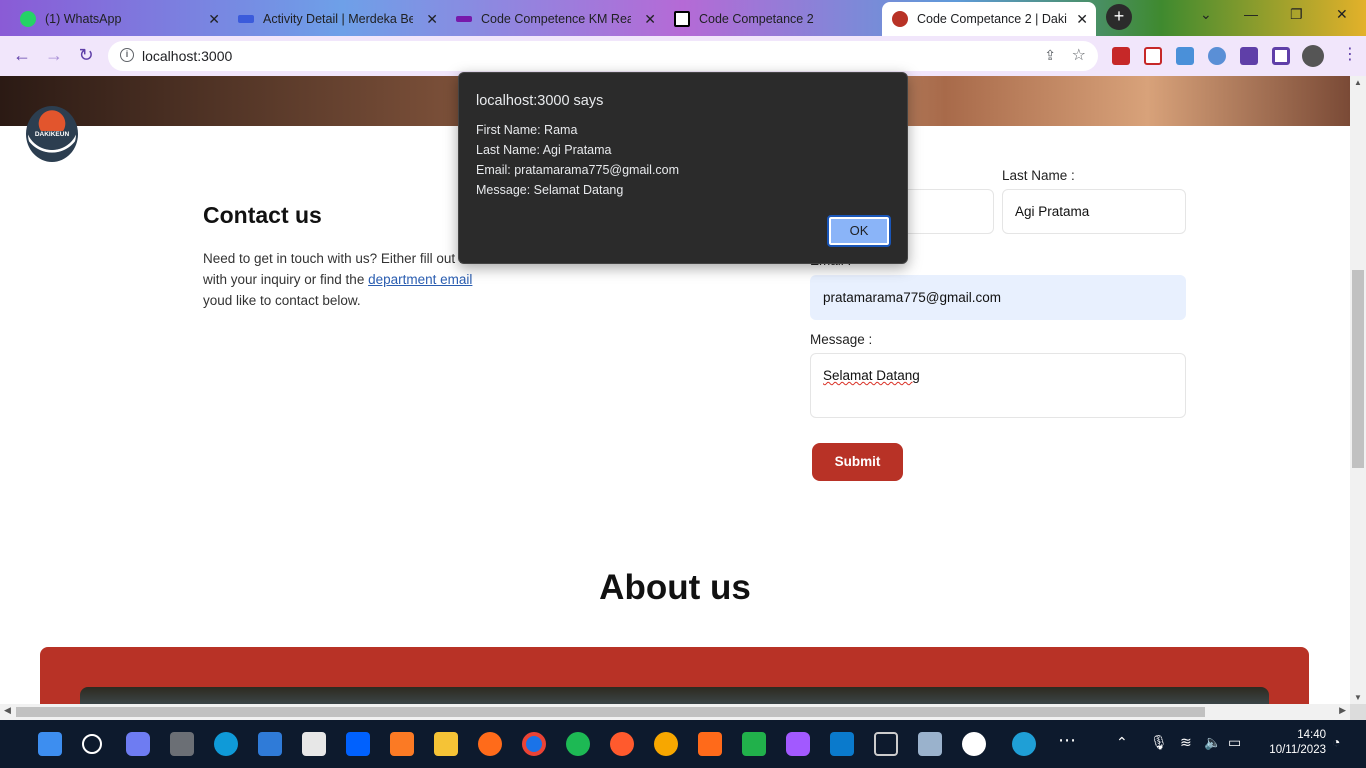 The image size is (1366, 768). Describe the element at coordinates (358, 744) in the screenshot. I see `dropbox-icon` at that location.